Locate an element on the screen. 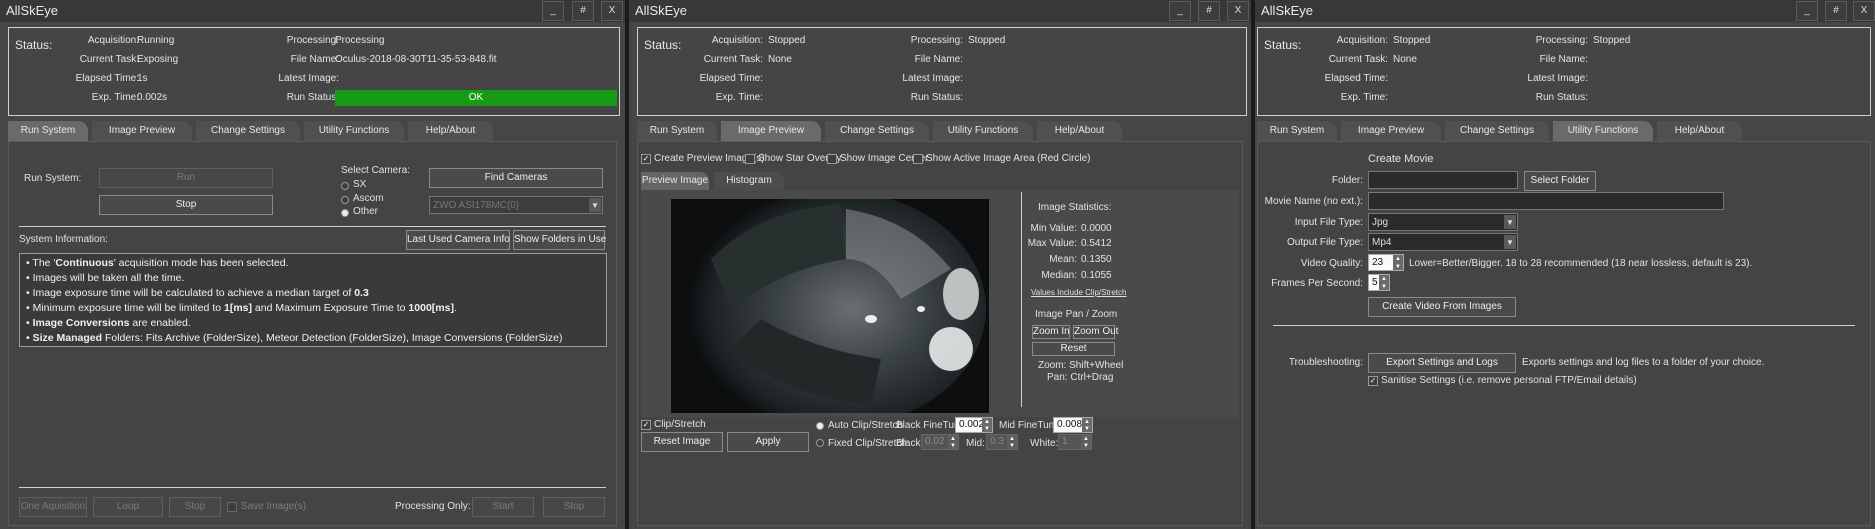  find-cameras-button: Find Cameras is located at coordinates (516, 178).